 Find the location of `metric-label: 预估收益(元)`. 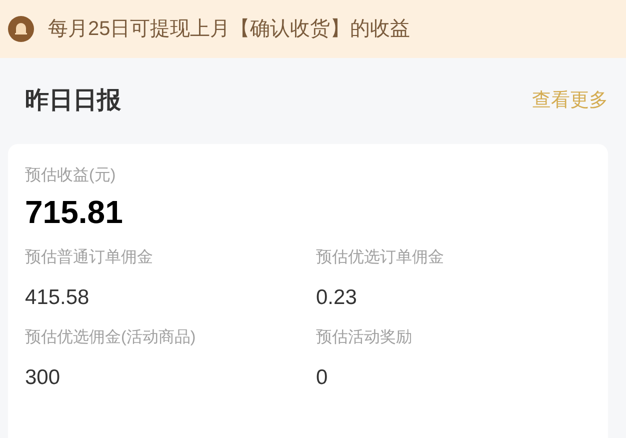

metric-label: 预估收益(元) is located at coordinates (71, 176).